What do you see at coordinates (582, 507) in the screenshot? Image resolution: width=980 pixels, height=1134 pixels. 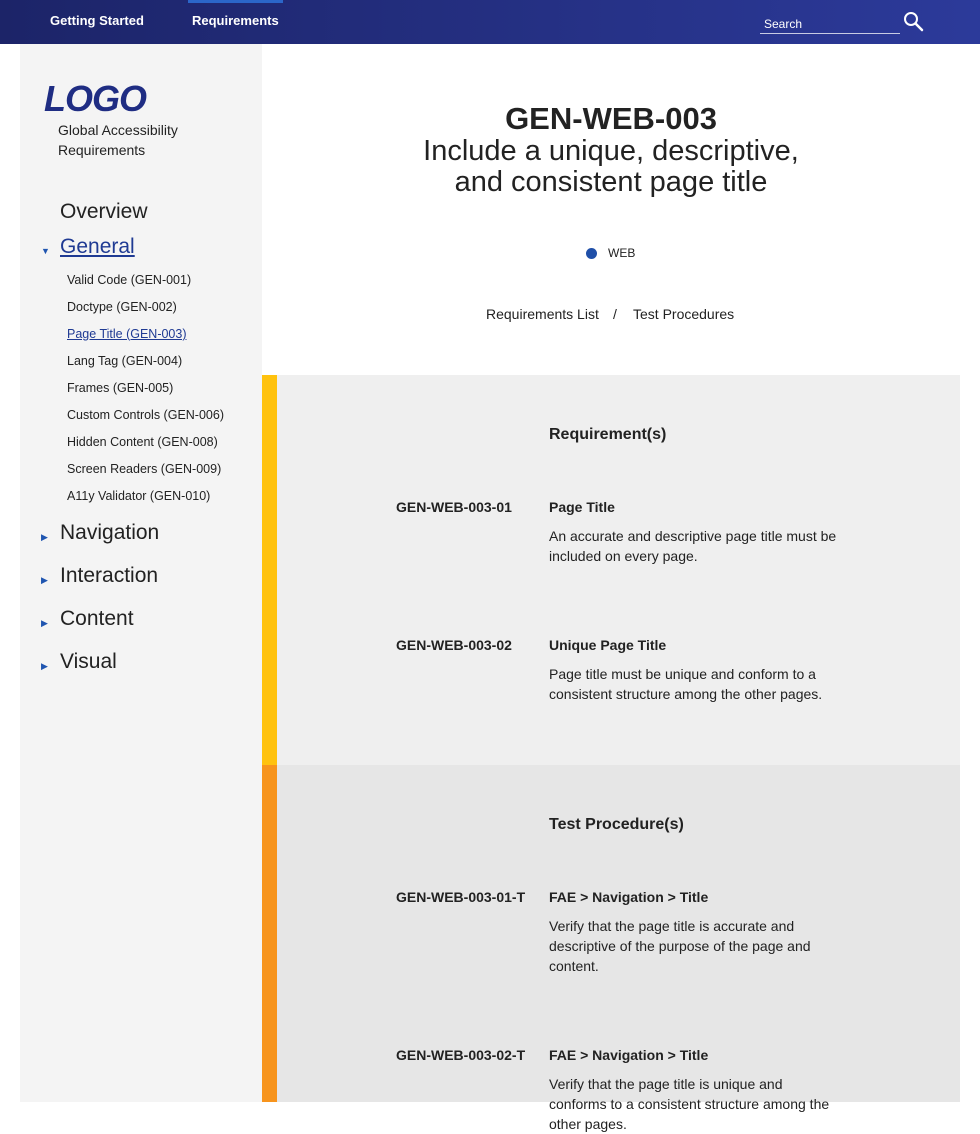 I see `requirement-title: Page Title` at bounding box center [582, 507].